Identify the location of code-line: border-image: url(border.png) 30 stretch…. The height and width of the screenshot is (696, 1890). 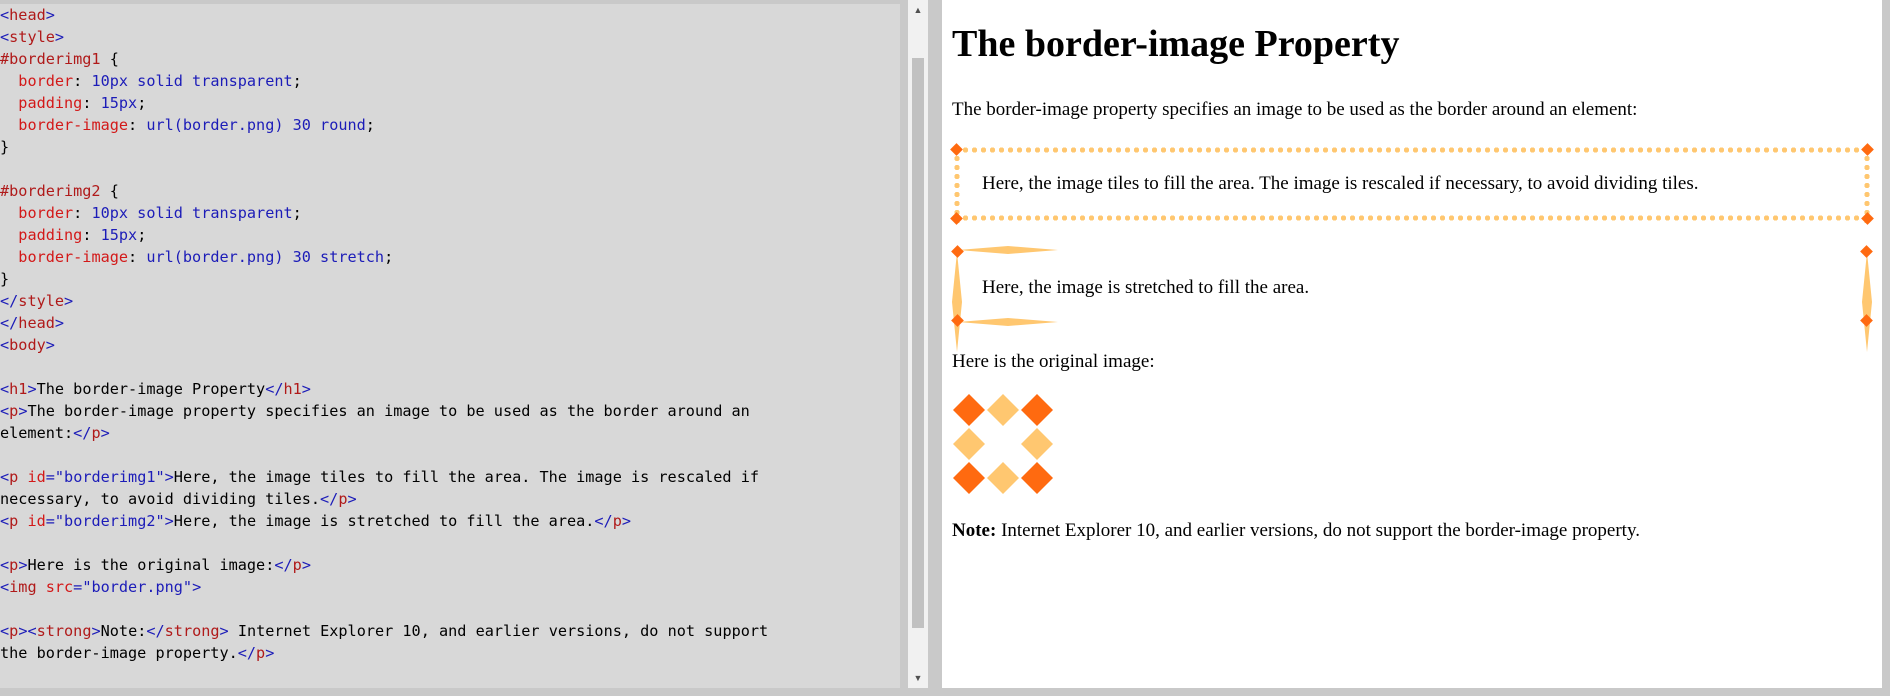
(450, 257).